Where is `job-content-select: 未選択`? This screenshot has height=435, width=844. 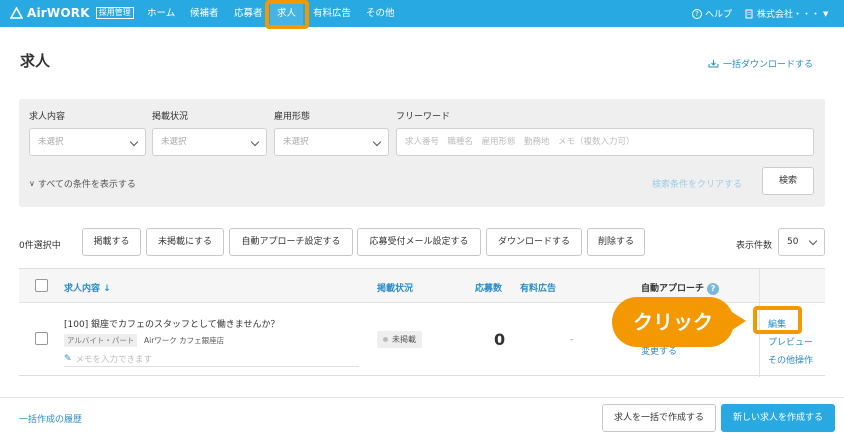 job-content-select: 未選択 is located at coordinates (87, 142).